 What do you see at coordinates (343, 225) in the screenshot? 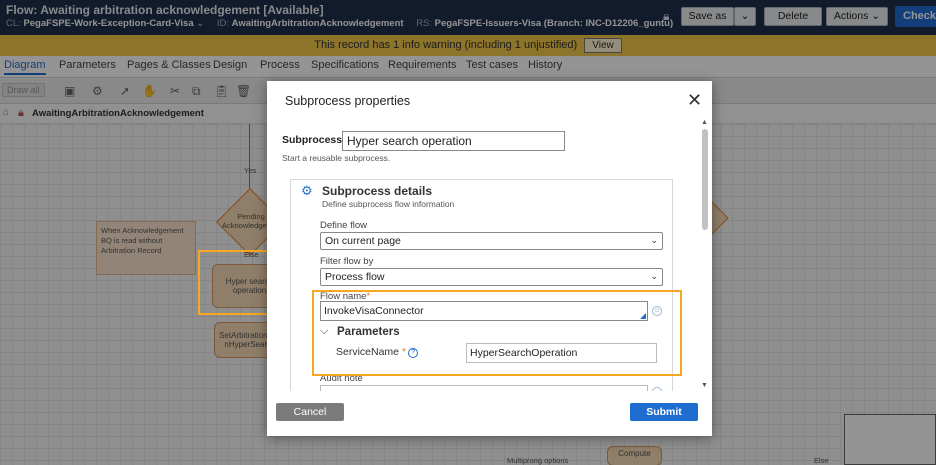
I see `define-flow-label: Define flow` at bounding box center [343, 225].